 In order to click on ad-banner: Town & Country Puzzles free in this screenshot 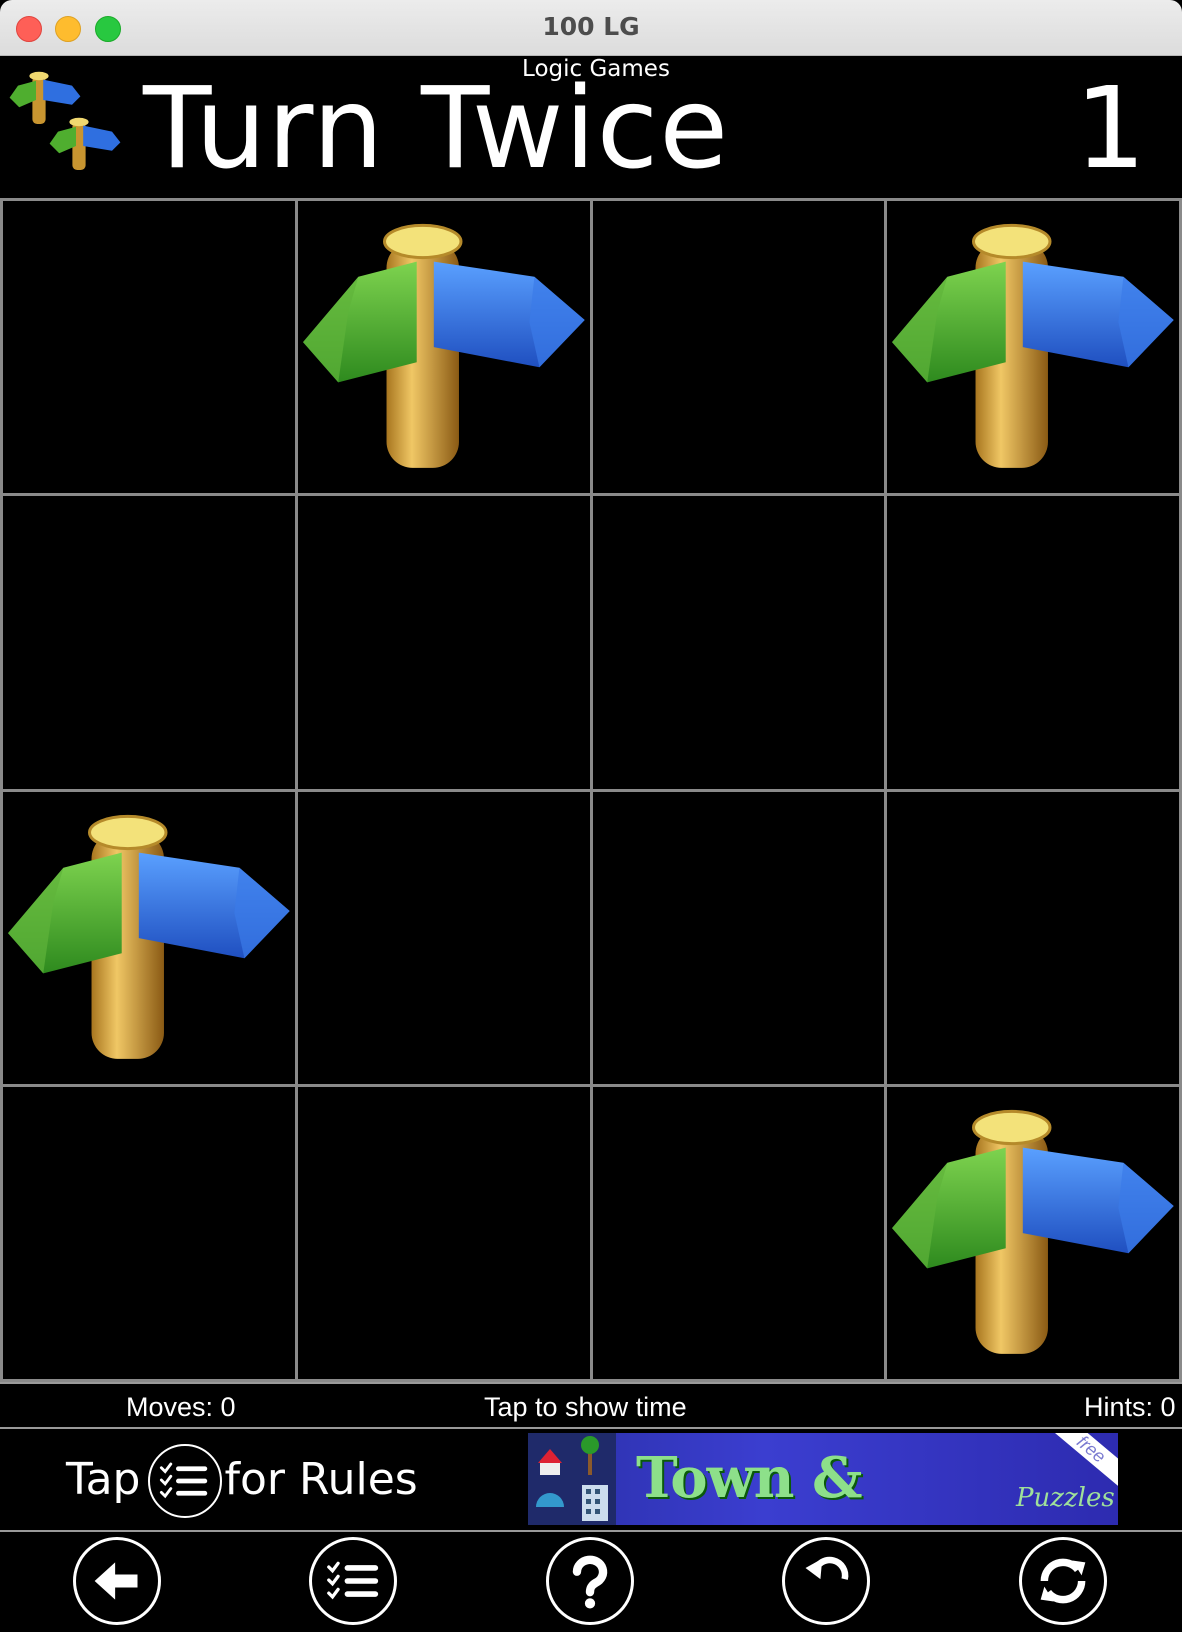, I will do `click(823, 1479)`.